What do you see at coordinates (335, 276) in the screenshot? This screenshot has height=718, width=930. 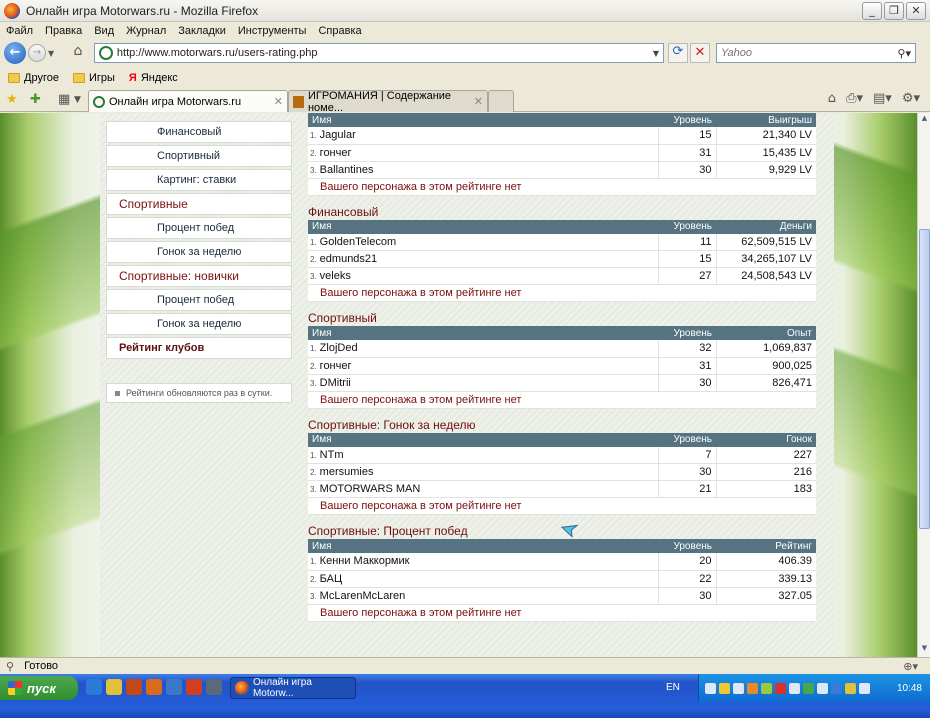 I see `player-name-link: veleks` at bounding box center [335, 276].